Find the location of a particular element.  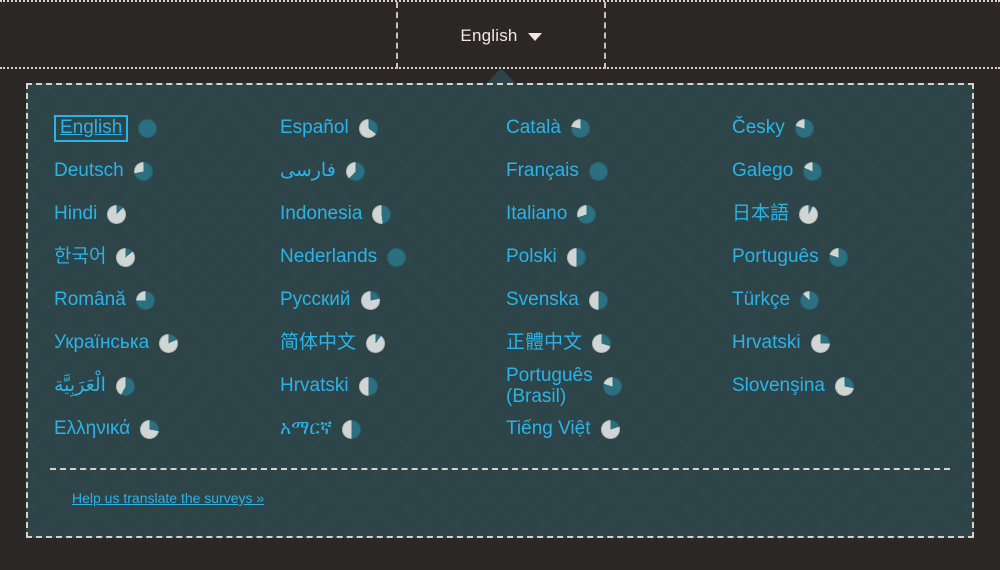

language-option-label: Español is located at coordinates (314, 128).